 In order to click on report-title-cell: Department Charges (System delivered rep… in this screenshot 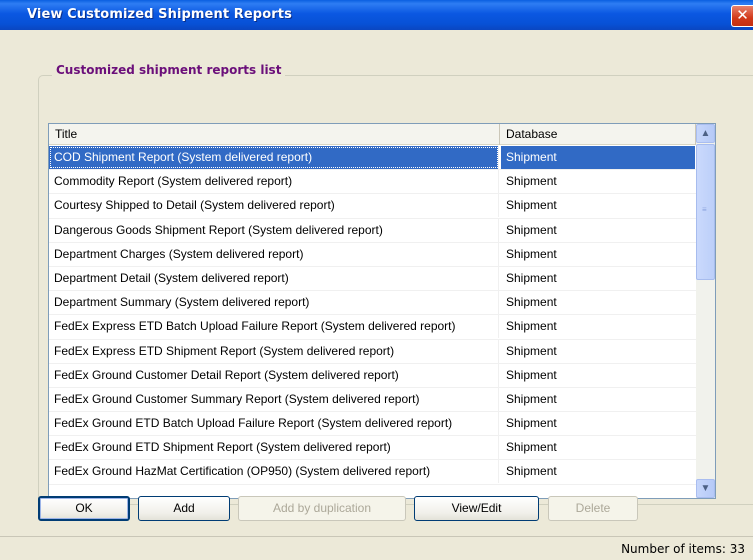, I will do `click(274, 254)`.